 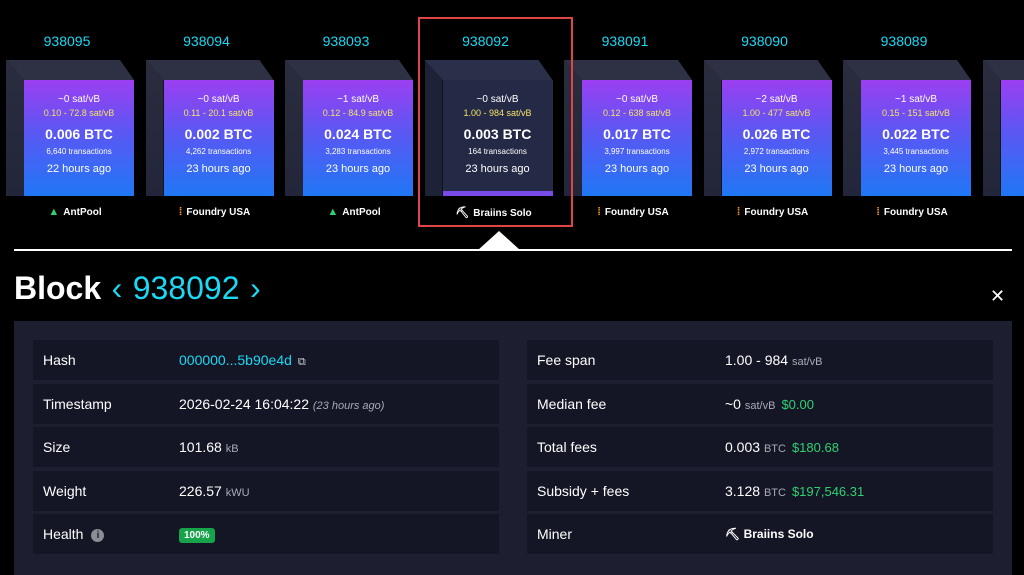 What do you see at coordinates (117, 288) in the screenshot?
I see `prev-block-chevron-icon: ‹` at bounding box center [117, 288].